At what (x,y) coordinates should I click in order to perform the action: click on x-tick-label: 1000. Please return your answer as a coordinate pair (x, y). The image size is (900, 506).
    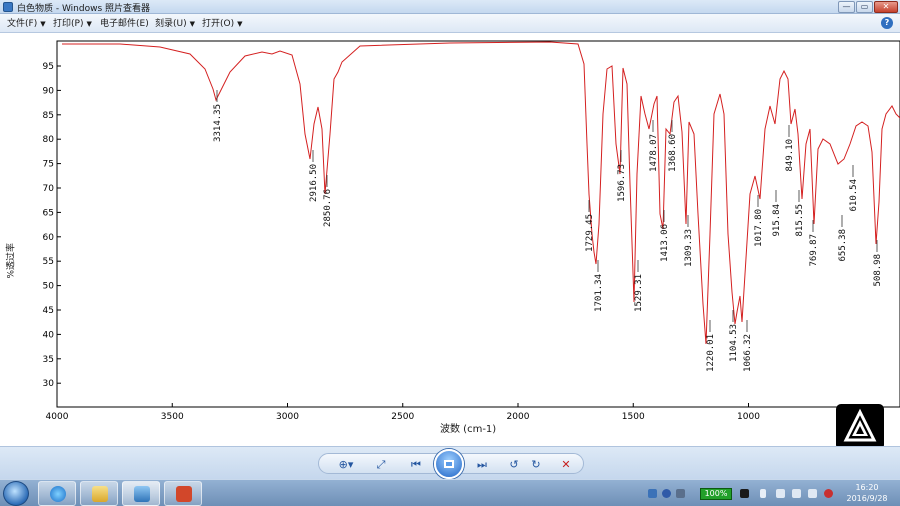
    Looking at the image, I should click on (748, 417).